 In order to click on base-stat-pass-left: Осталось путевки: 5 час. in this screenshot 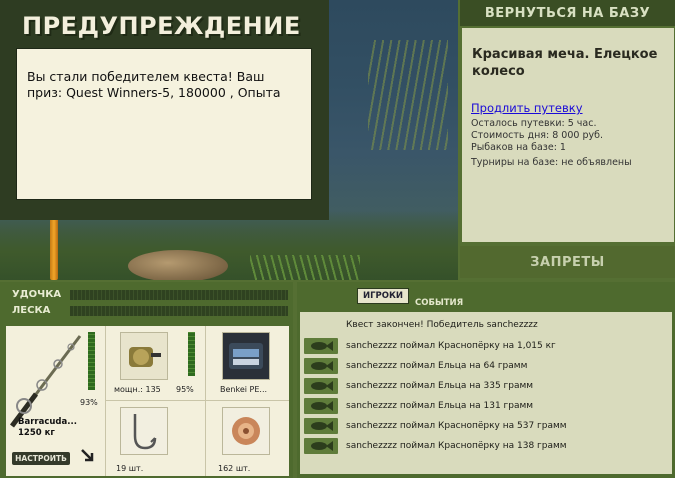, I will do `click(534, 123)`.